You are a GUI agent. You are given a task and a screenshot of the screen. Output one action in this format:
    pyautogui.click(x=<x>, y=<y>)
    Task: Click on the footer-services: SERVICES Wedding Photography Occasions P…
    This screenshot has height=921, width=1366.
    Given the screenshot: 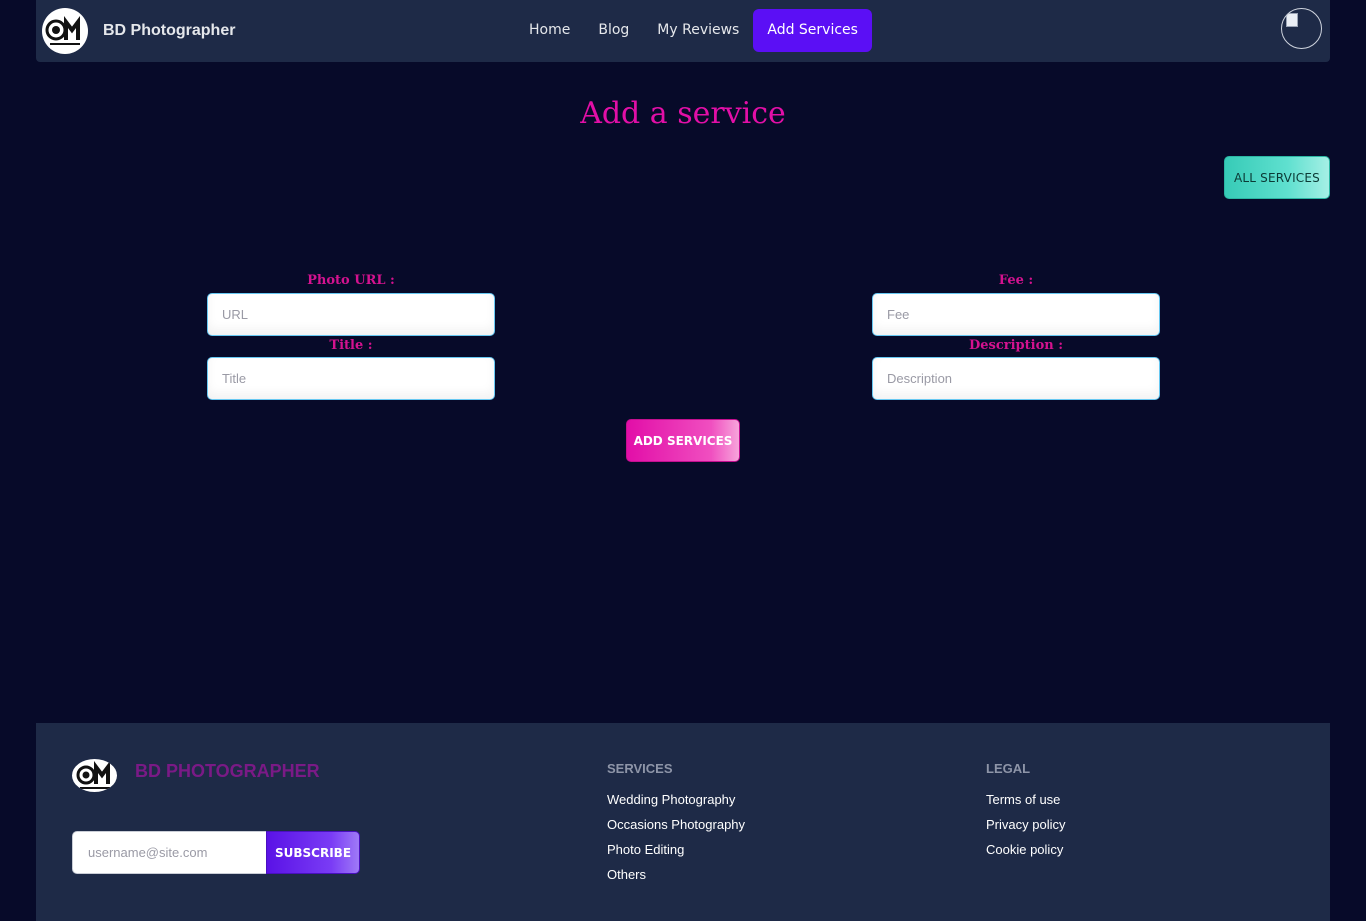 What is the action you would take?
    pyautogui.click(x=676, y=826)
    